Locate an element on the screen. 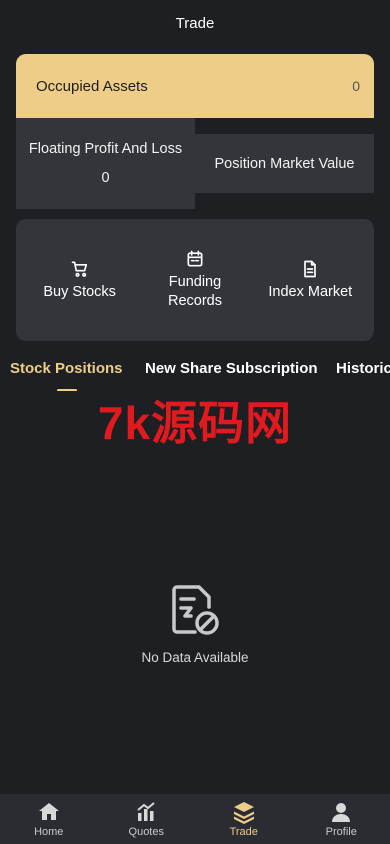 This screenshot has width=390, height=844. active-tab-indicator is located at coordinates (67, 390).